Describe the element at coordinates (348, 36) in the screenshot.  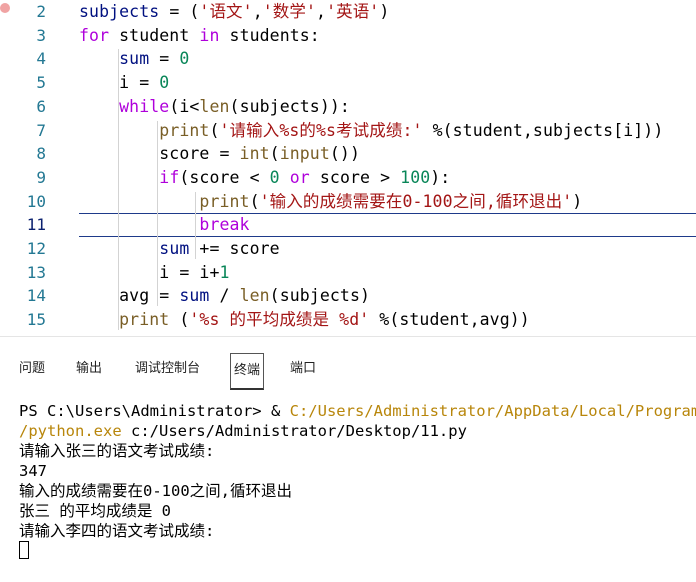
I see `code-line: 3 for student in students:` at that location.